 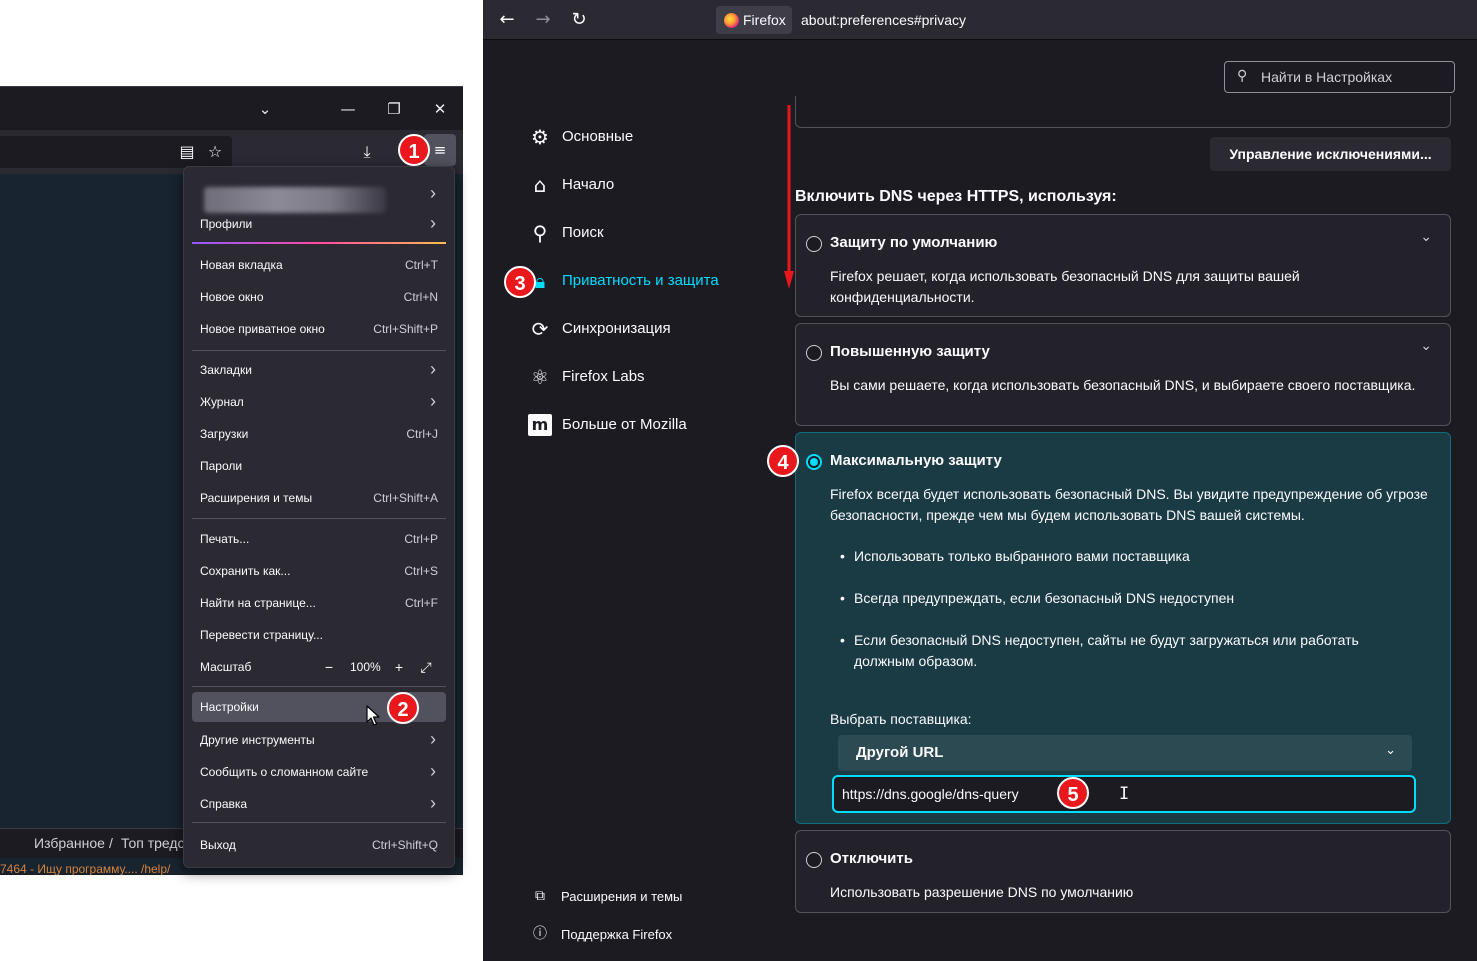 I want to click on restore-icon: ❐, so click(x=394, y=109).